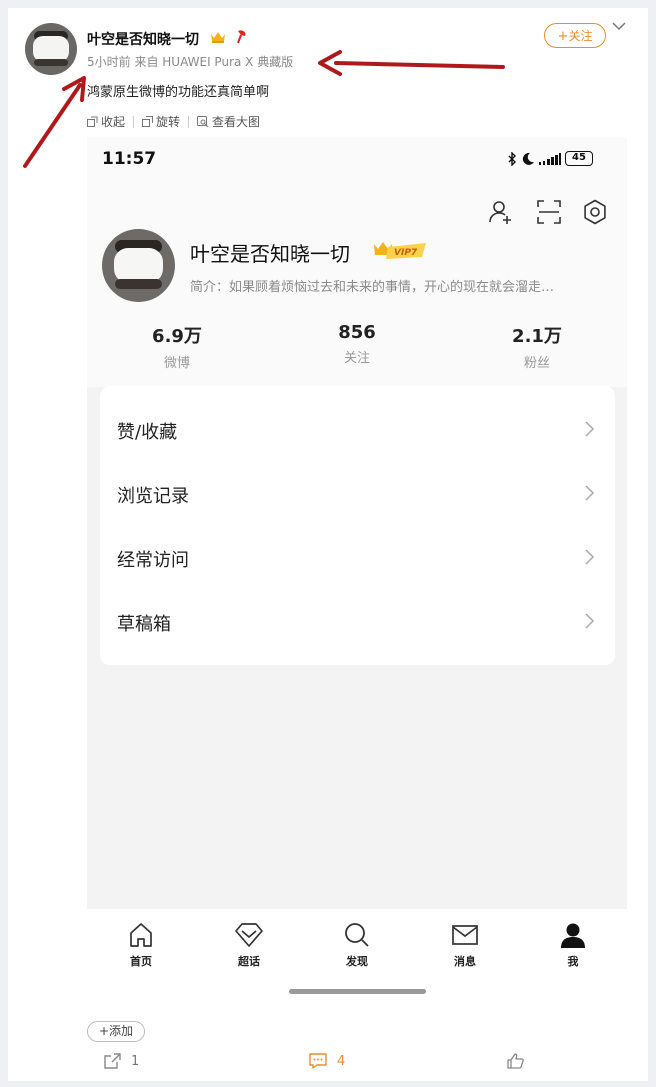  Describe the element at coordinates (549, 212) in the screenshot. I see `scan-icon` at that location.